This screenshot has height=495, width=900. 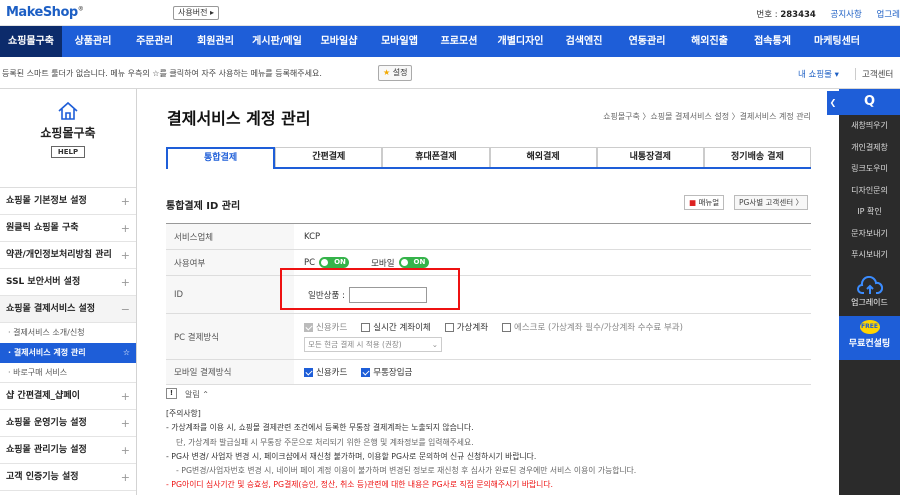 What do you see at coordinates (874, 74) in the screenshot?
I see `customer-center-link: 고객센터` at bounding box center [874, 74].